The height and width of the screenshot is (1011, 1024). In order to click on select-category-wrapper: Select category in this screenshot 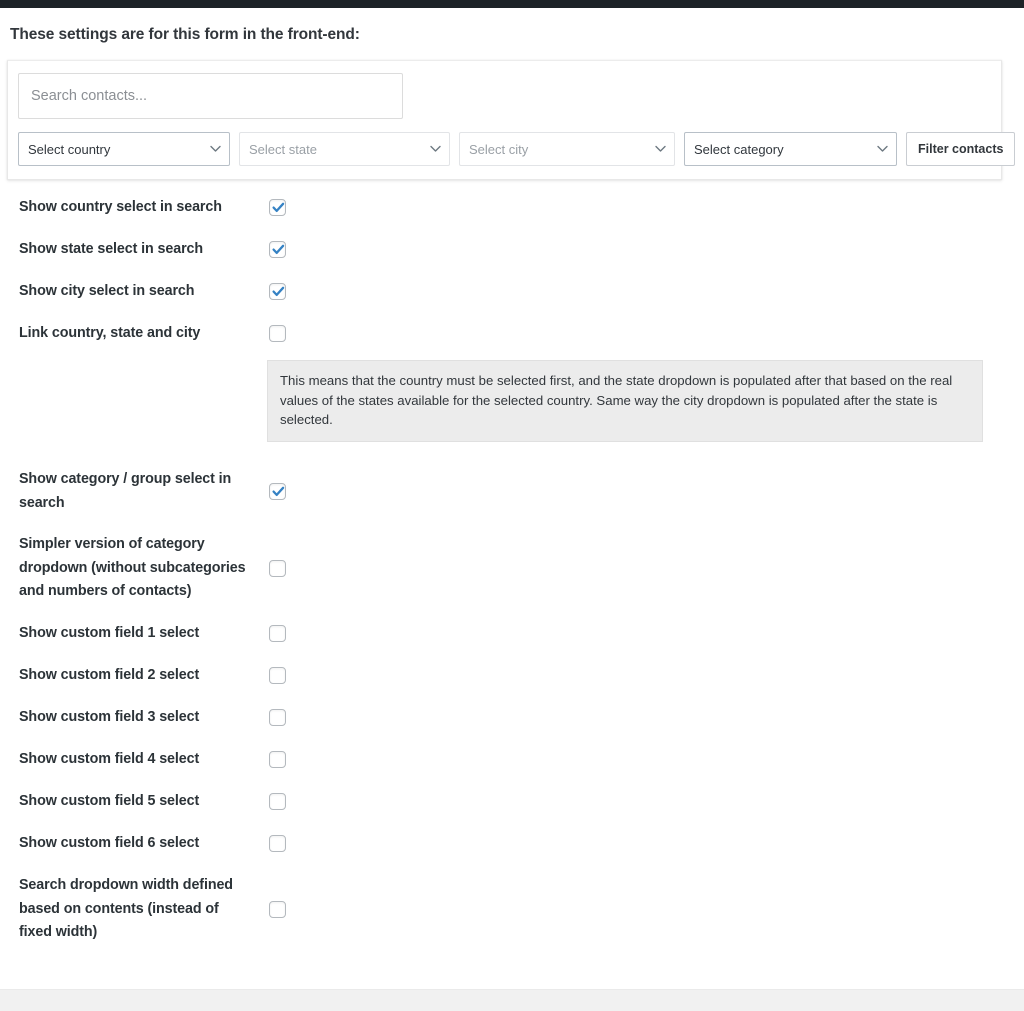, I will do `click(790, 149)`.